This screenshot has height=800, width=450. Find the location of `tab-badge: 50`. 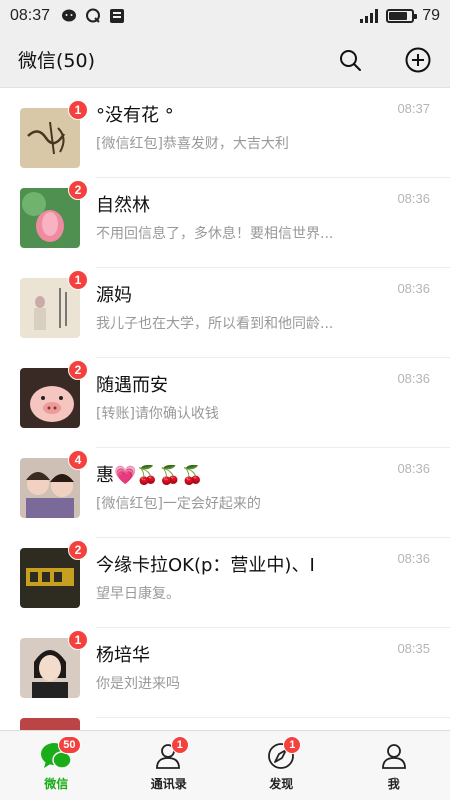

tab-badge: 50 is located at coordinates (69, 744).